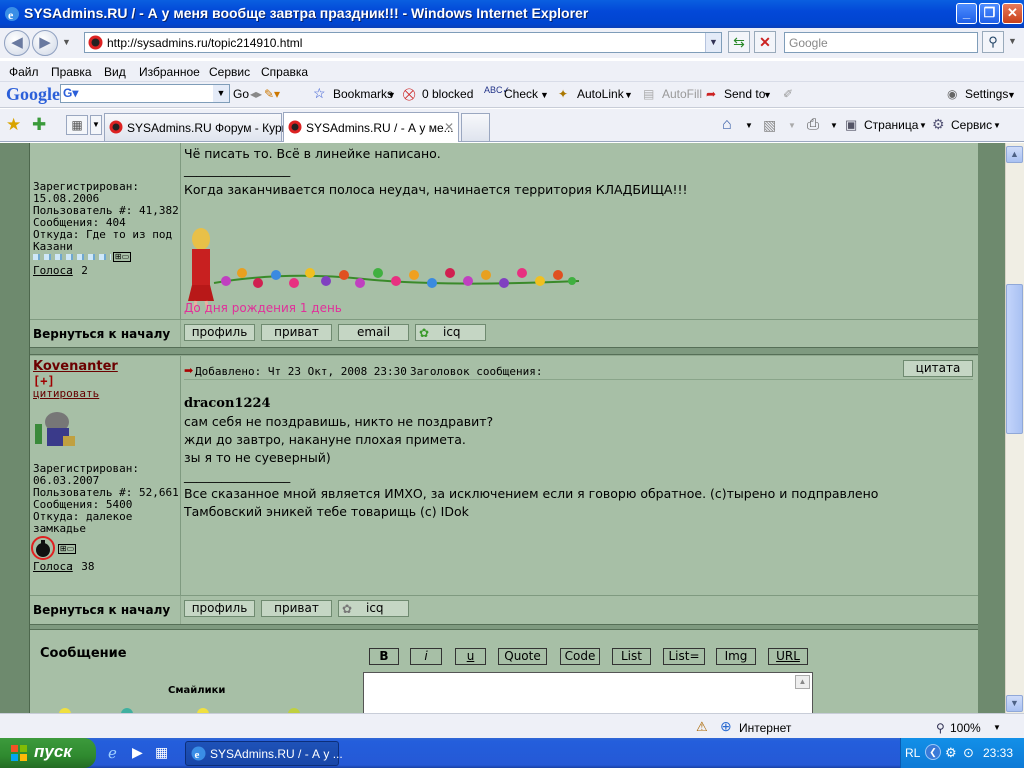 This screenshot has height=768, width=1024. I want to click on tab-current: SYSAdmins.RU / - А у ме... ✕, so click(371, 127).